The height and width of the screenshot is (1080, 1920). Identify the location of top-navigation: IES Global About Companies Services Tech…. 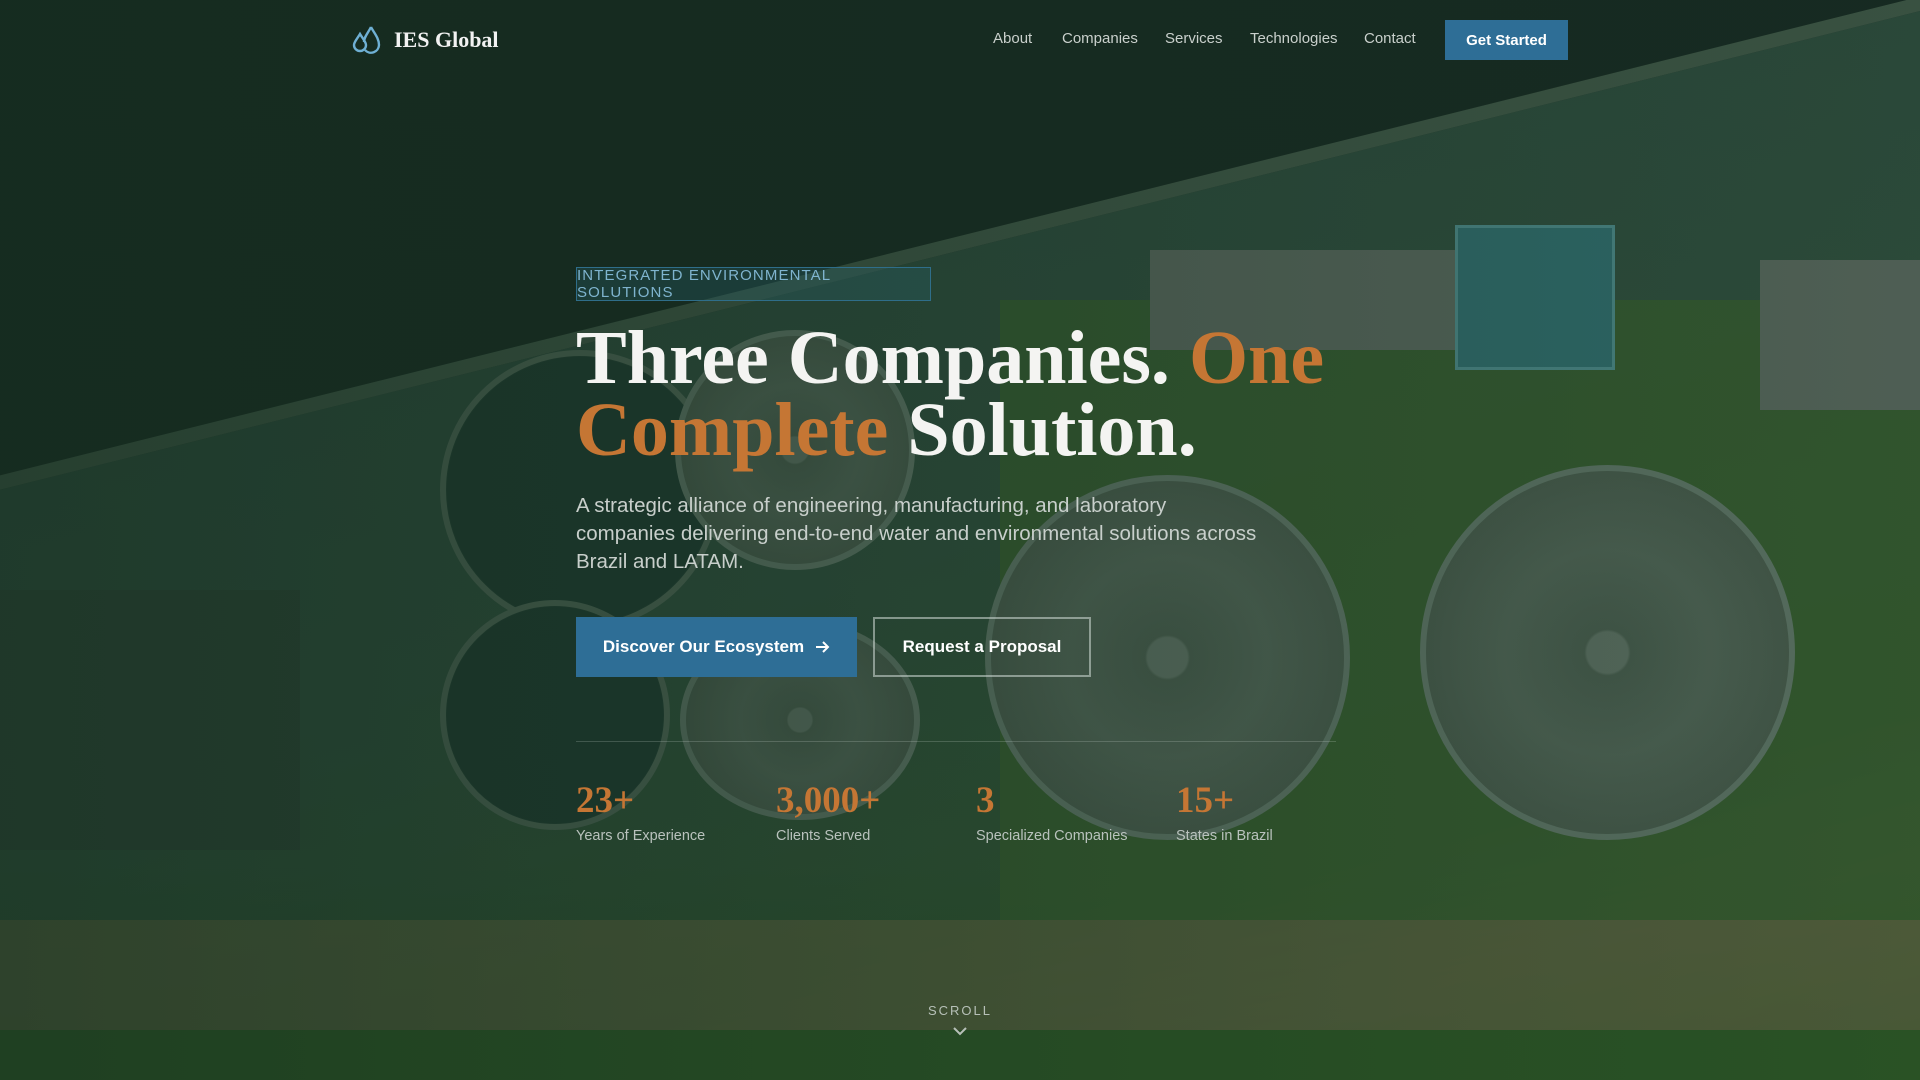
(960, 40).